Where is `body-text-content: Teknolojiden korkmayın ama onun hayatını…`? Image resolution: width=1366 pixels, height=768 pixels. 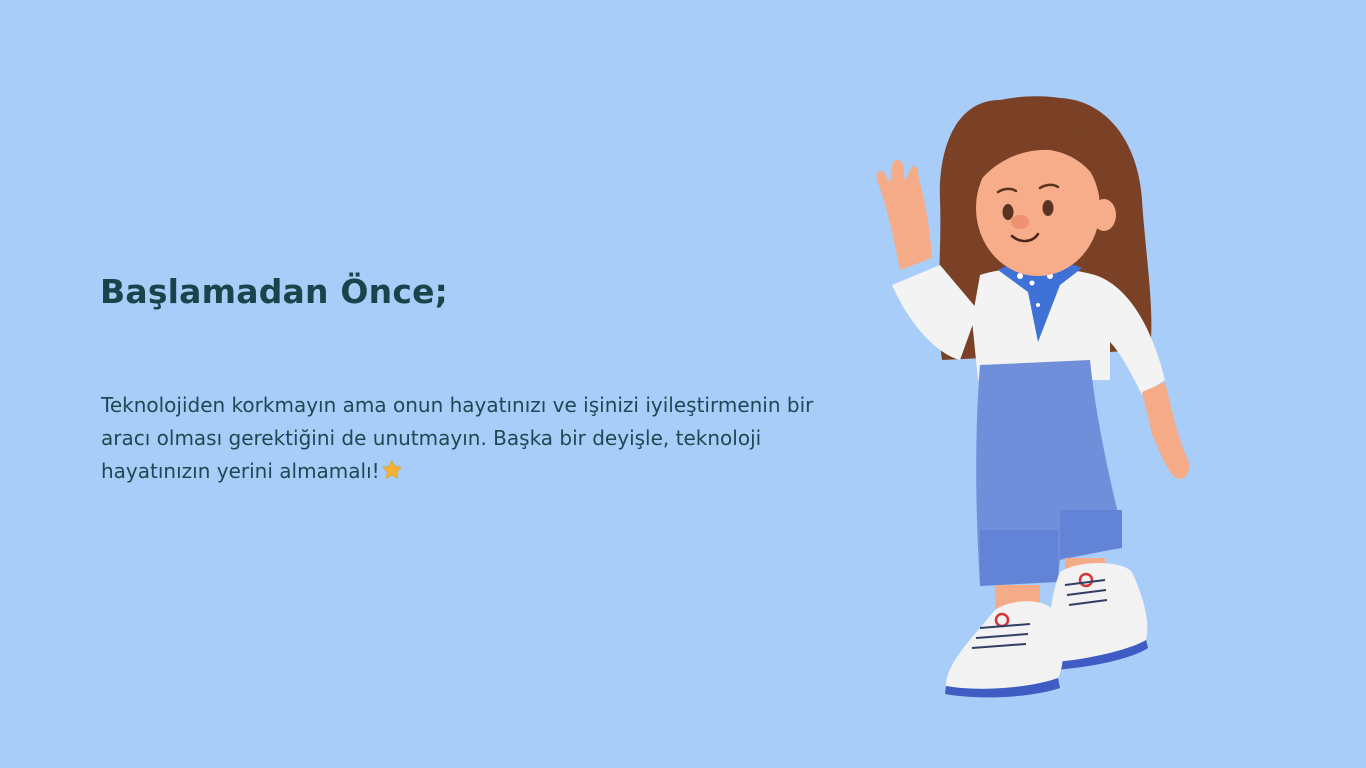 body-text-content: Teknolojiden korkmayın ama onun hayatını… is located at coordinates (457, 438).